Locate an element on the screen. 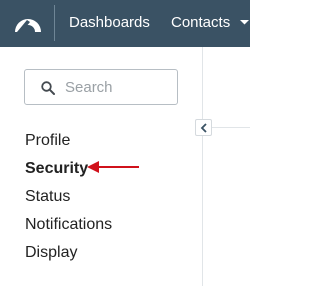 The image size is (320, 286). sidebar-item-profile: Profile is located at coordinates (68, 141).